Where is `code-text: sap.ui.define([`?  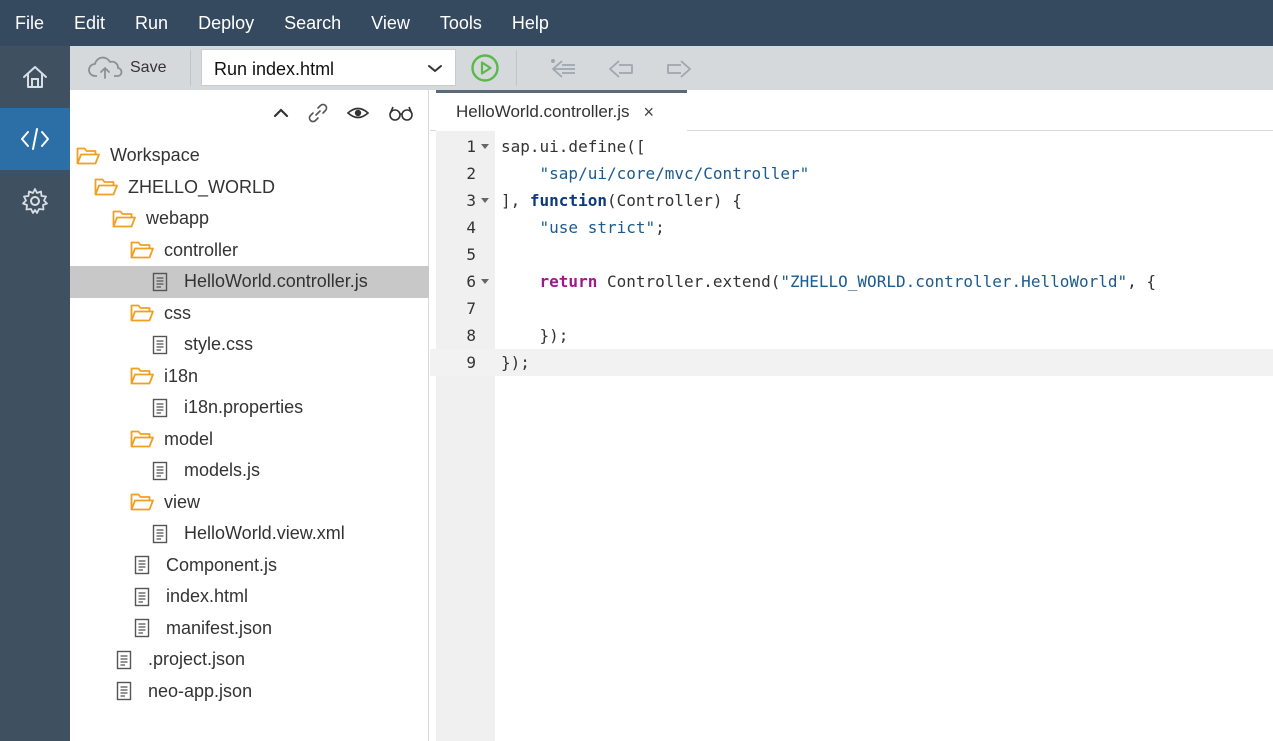 code-text: sap.ui.define([ is located at coordinates (573, 146).